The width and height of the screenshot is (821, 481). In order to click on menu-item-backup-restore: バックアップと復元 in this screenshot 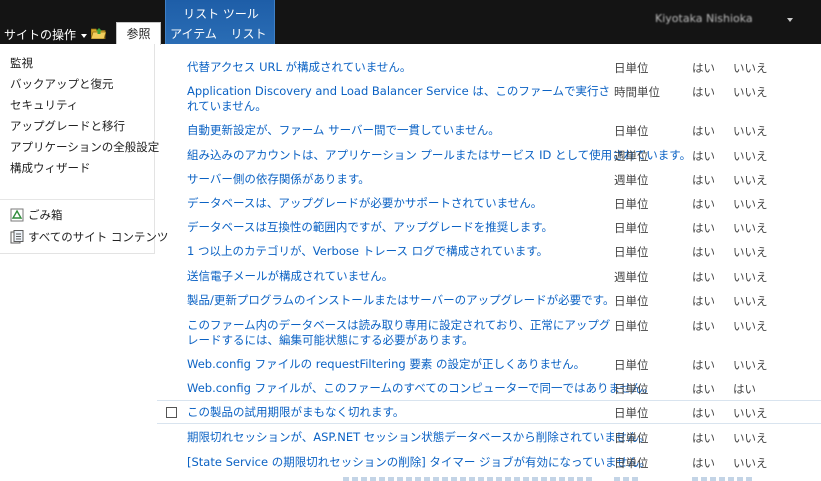, I will do `click(62, 84)`.